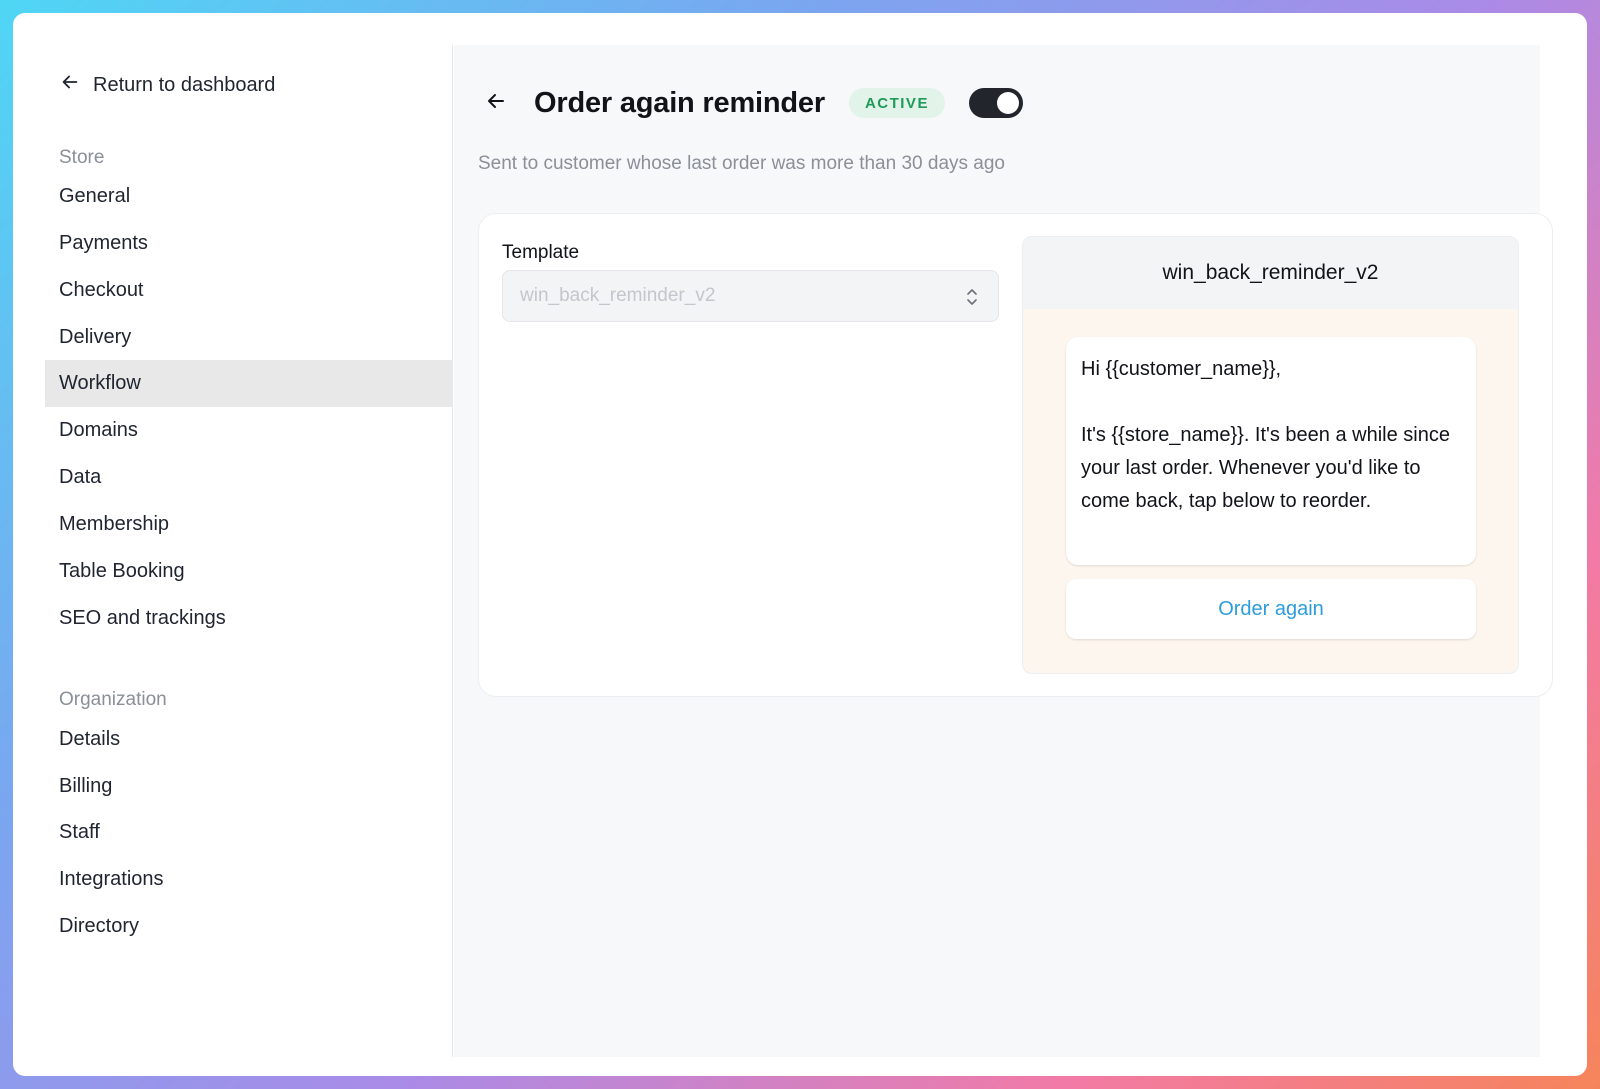 This screenshot has height=1089, width=1600. I want to click on sidebar-item-general: General, so click(248, 196).